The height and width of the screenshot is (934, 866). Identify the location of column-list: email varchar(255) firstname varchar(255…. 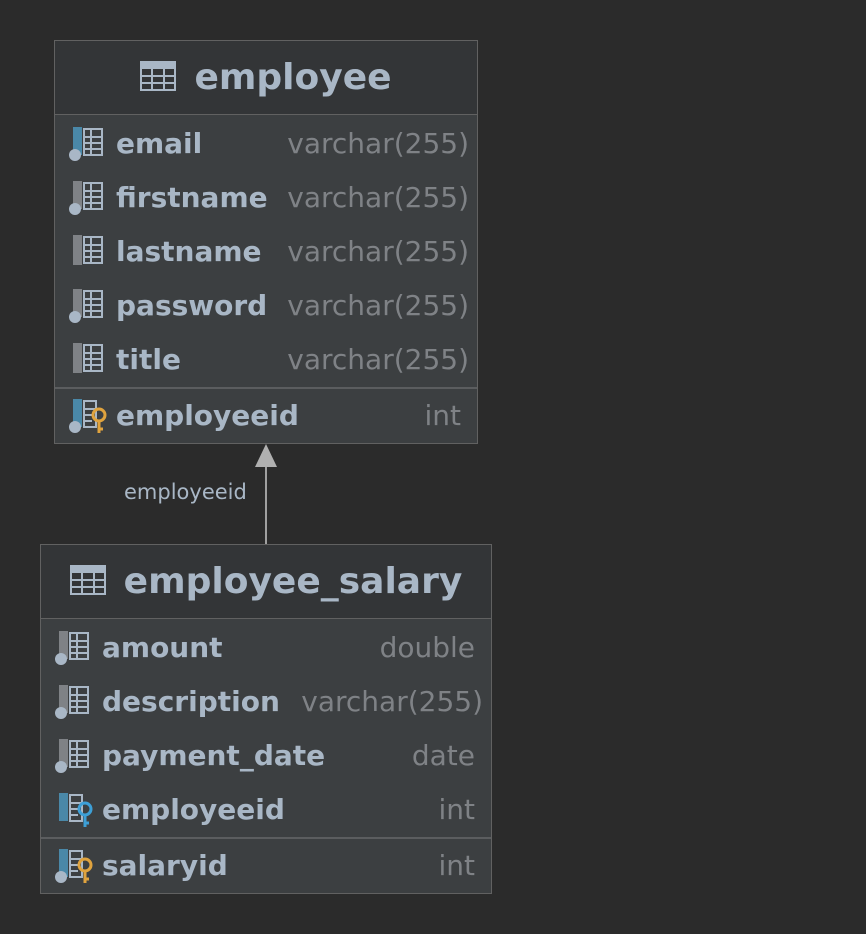
(266, 251).